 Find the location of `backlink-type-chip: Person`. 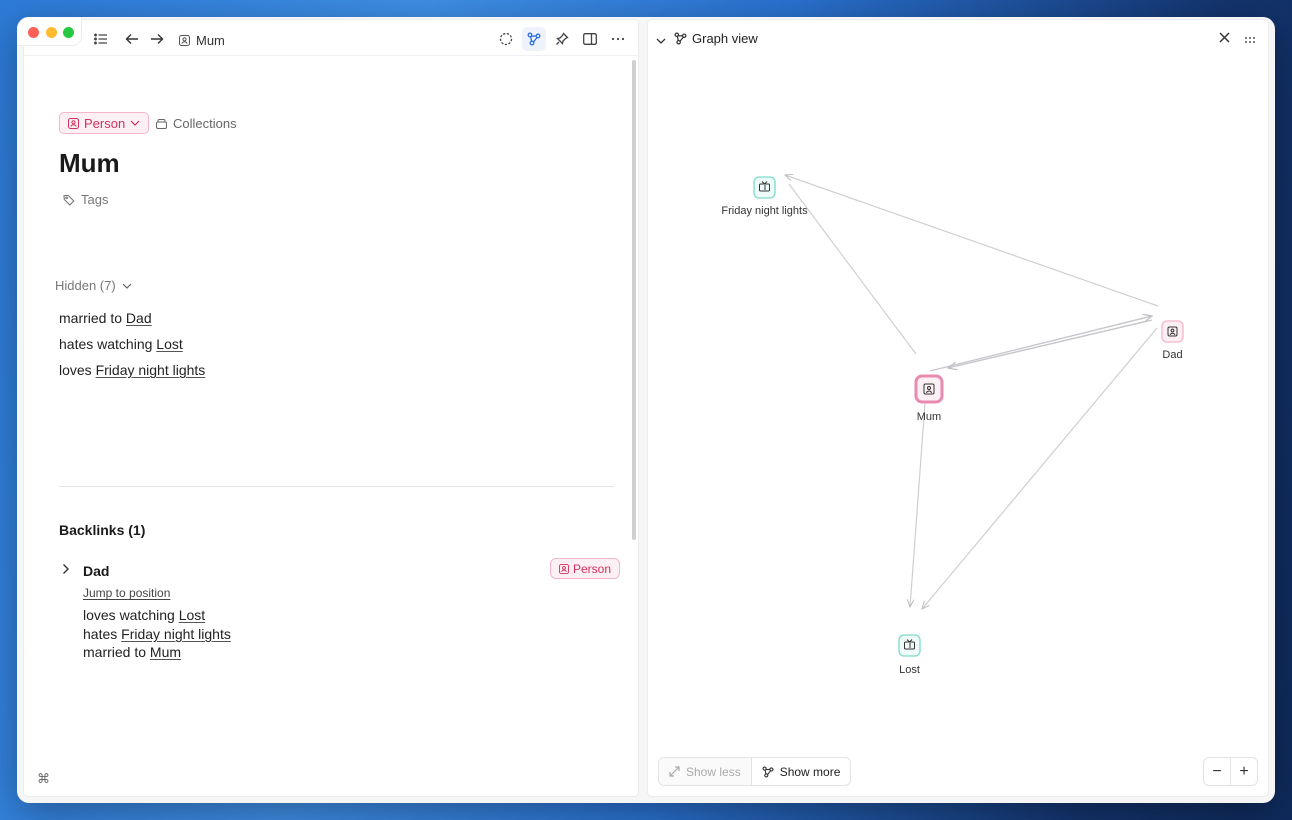

backlink-type-chip: Person is located at coordinates (585, 568).